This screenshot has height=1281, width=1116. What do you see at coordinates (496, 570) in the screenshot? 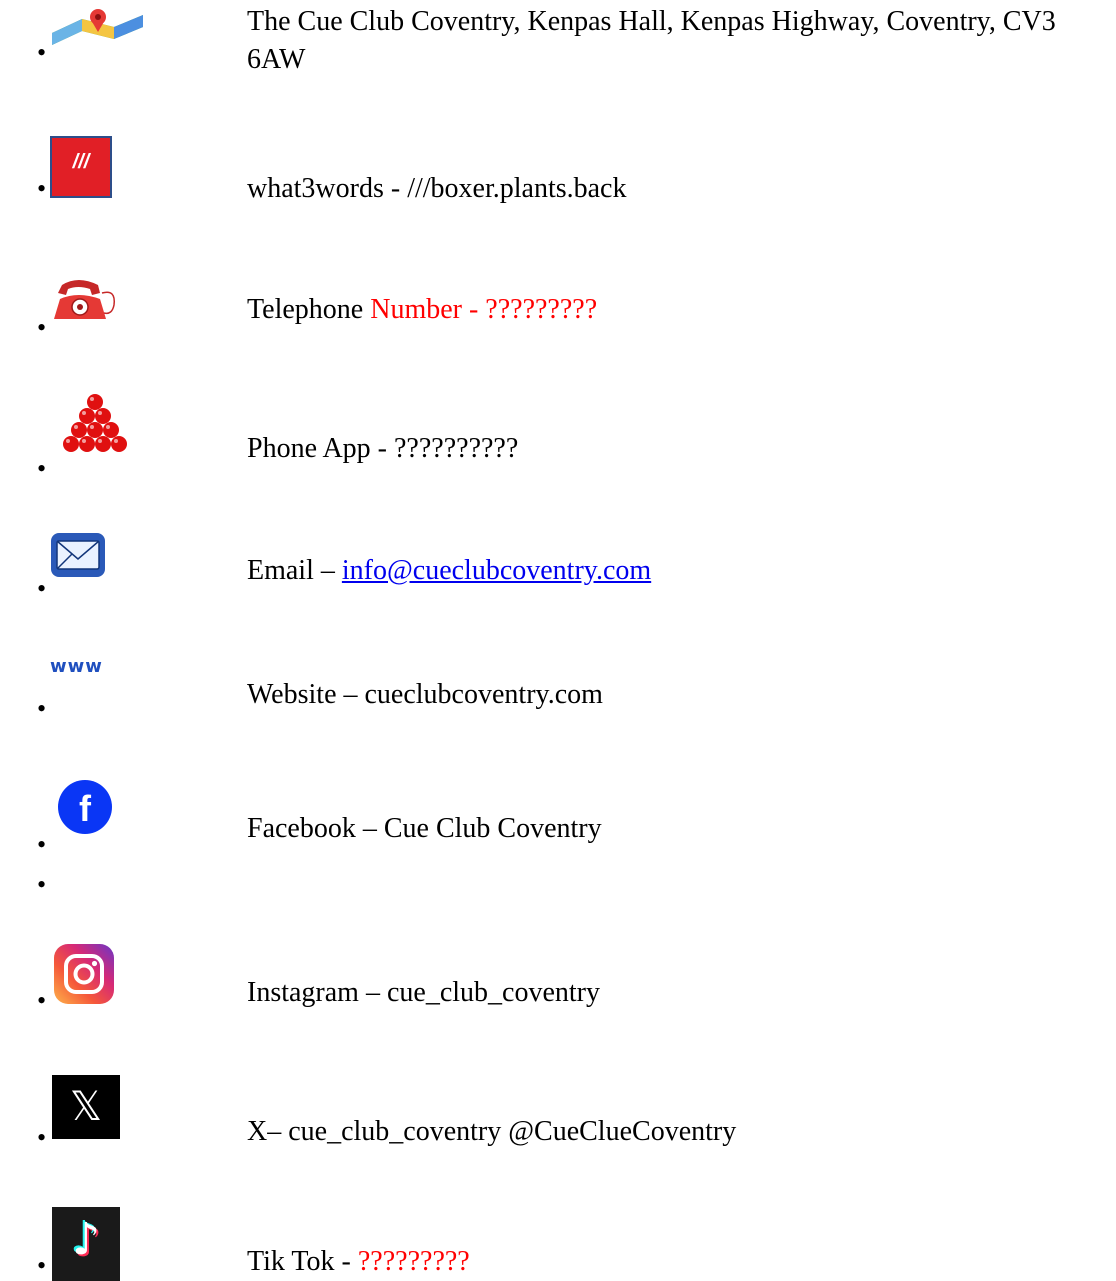
I see `email-link: info@cueclubcoventry.com` at bounding box center [496, 570].